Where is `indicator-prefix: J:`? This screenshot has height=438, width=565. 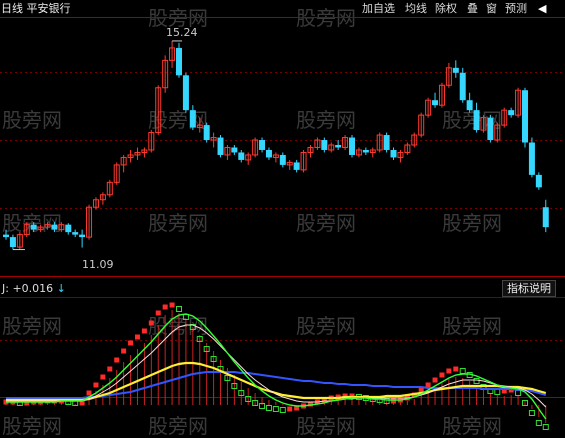 indicator-prefix: J: is located at coordinates (5, 288).